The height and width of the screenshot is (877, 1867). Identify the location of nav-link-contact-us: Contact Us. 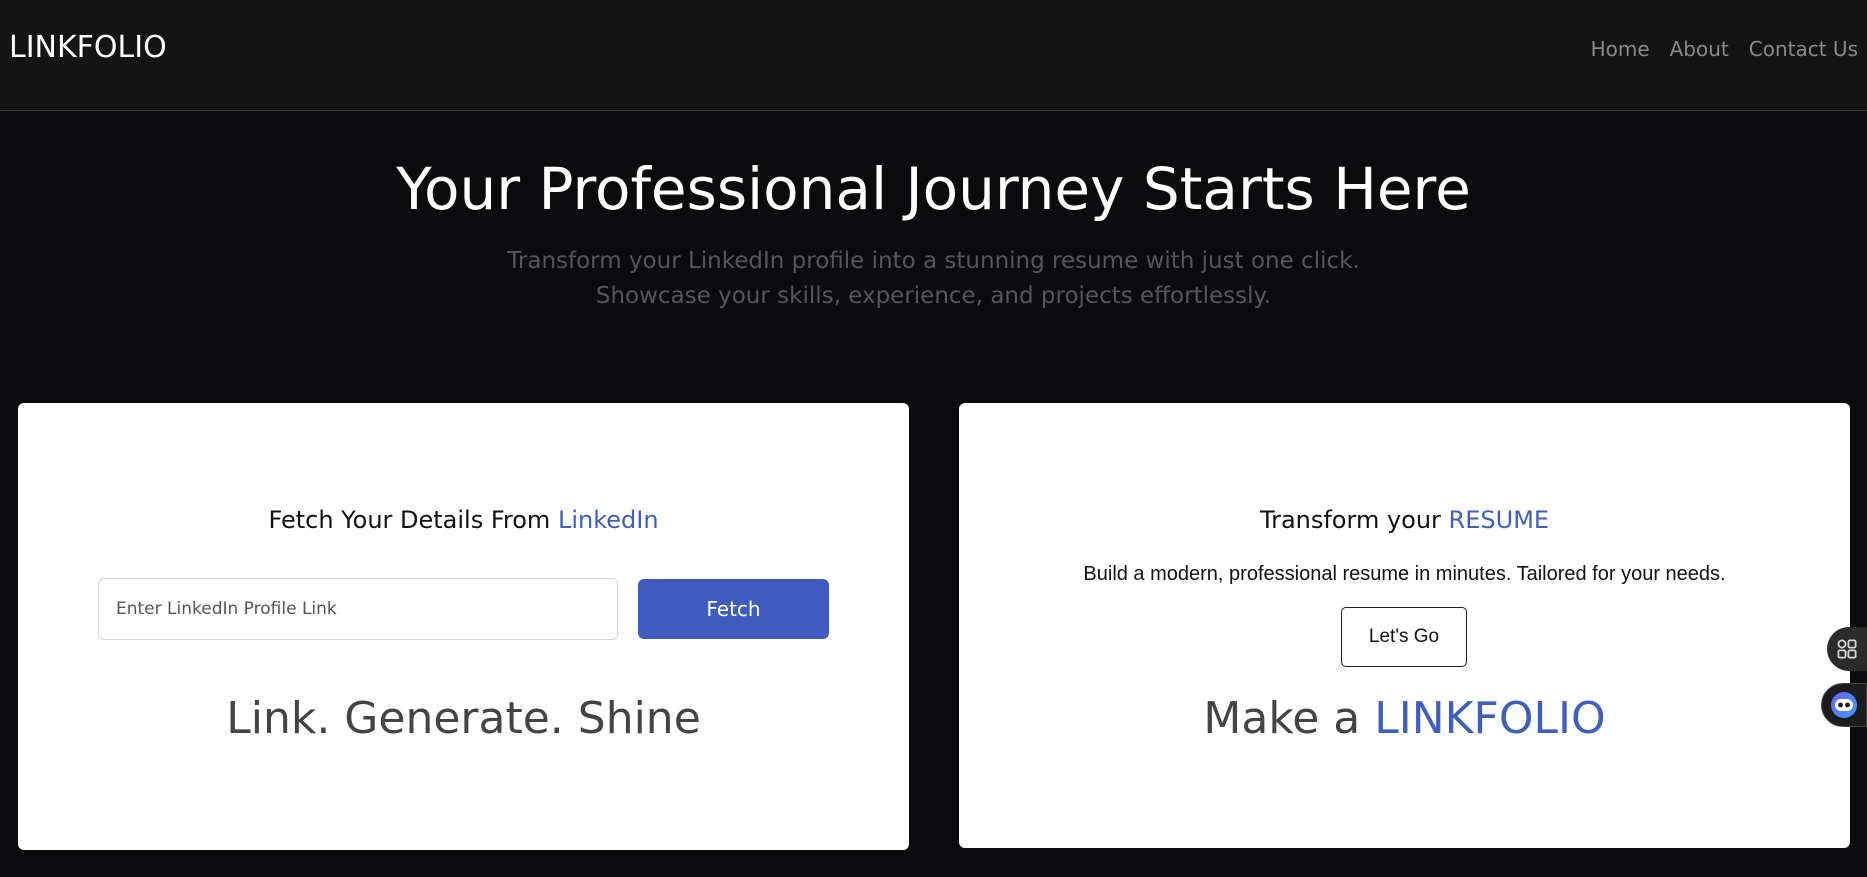
(1803, 49).